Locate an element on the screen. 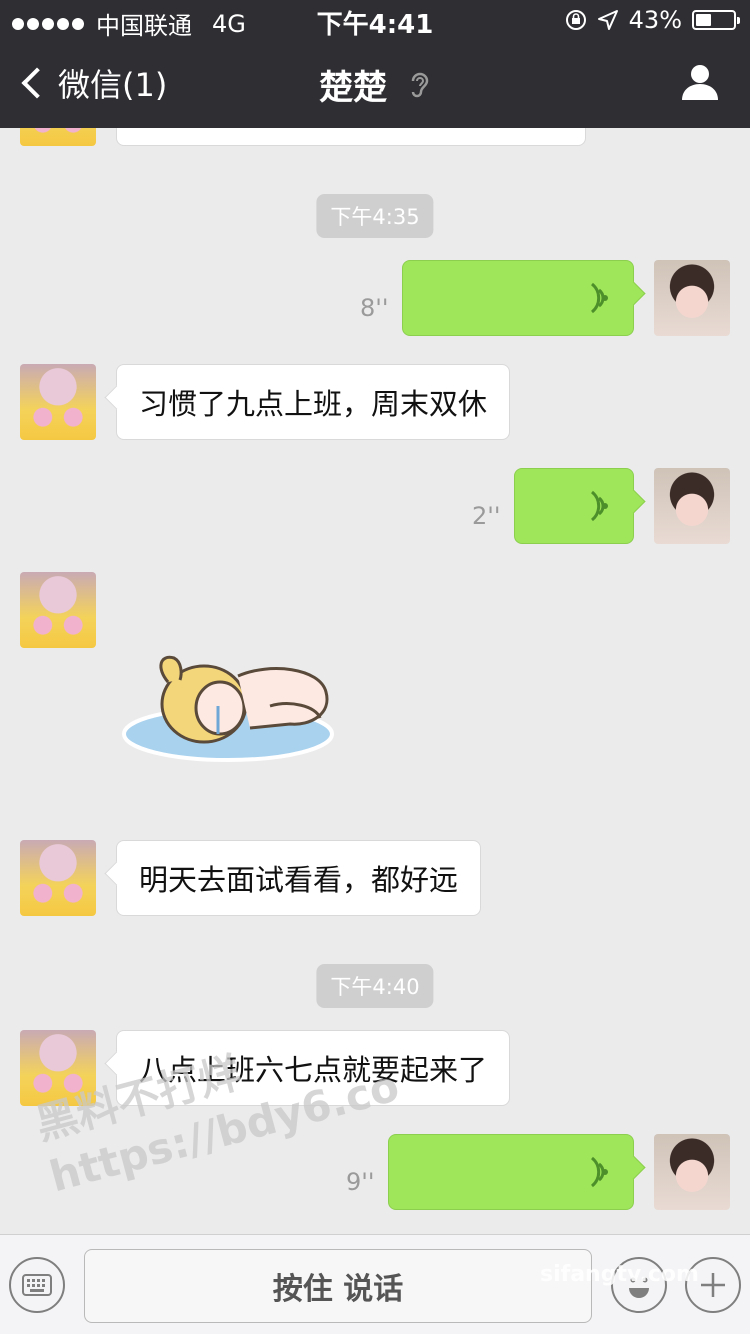 This screenshot has width=750, height=1334. voice-duration: 2'' is located at coordinates (486, 516).